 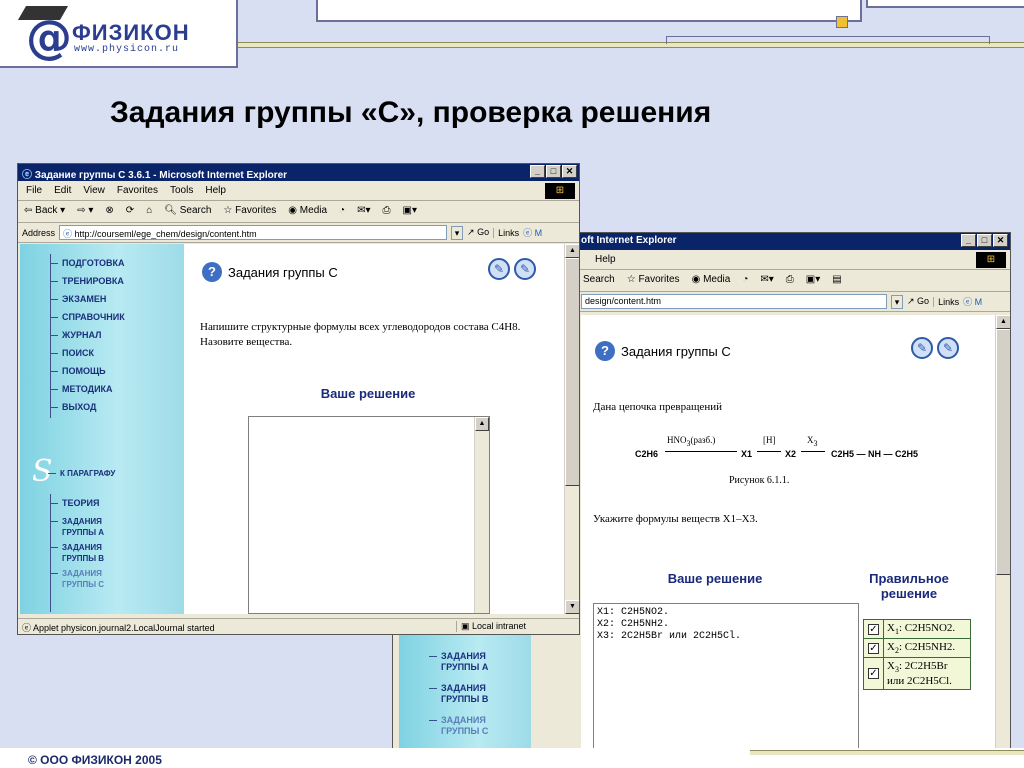 I want to click on nav-group-b: ЗАДАНИЯ ГРУППЫ В, so click(x=86, y=553).